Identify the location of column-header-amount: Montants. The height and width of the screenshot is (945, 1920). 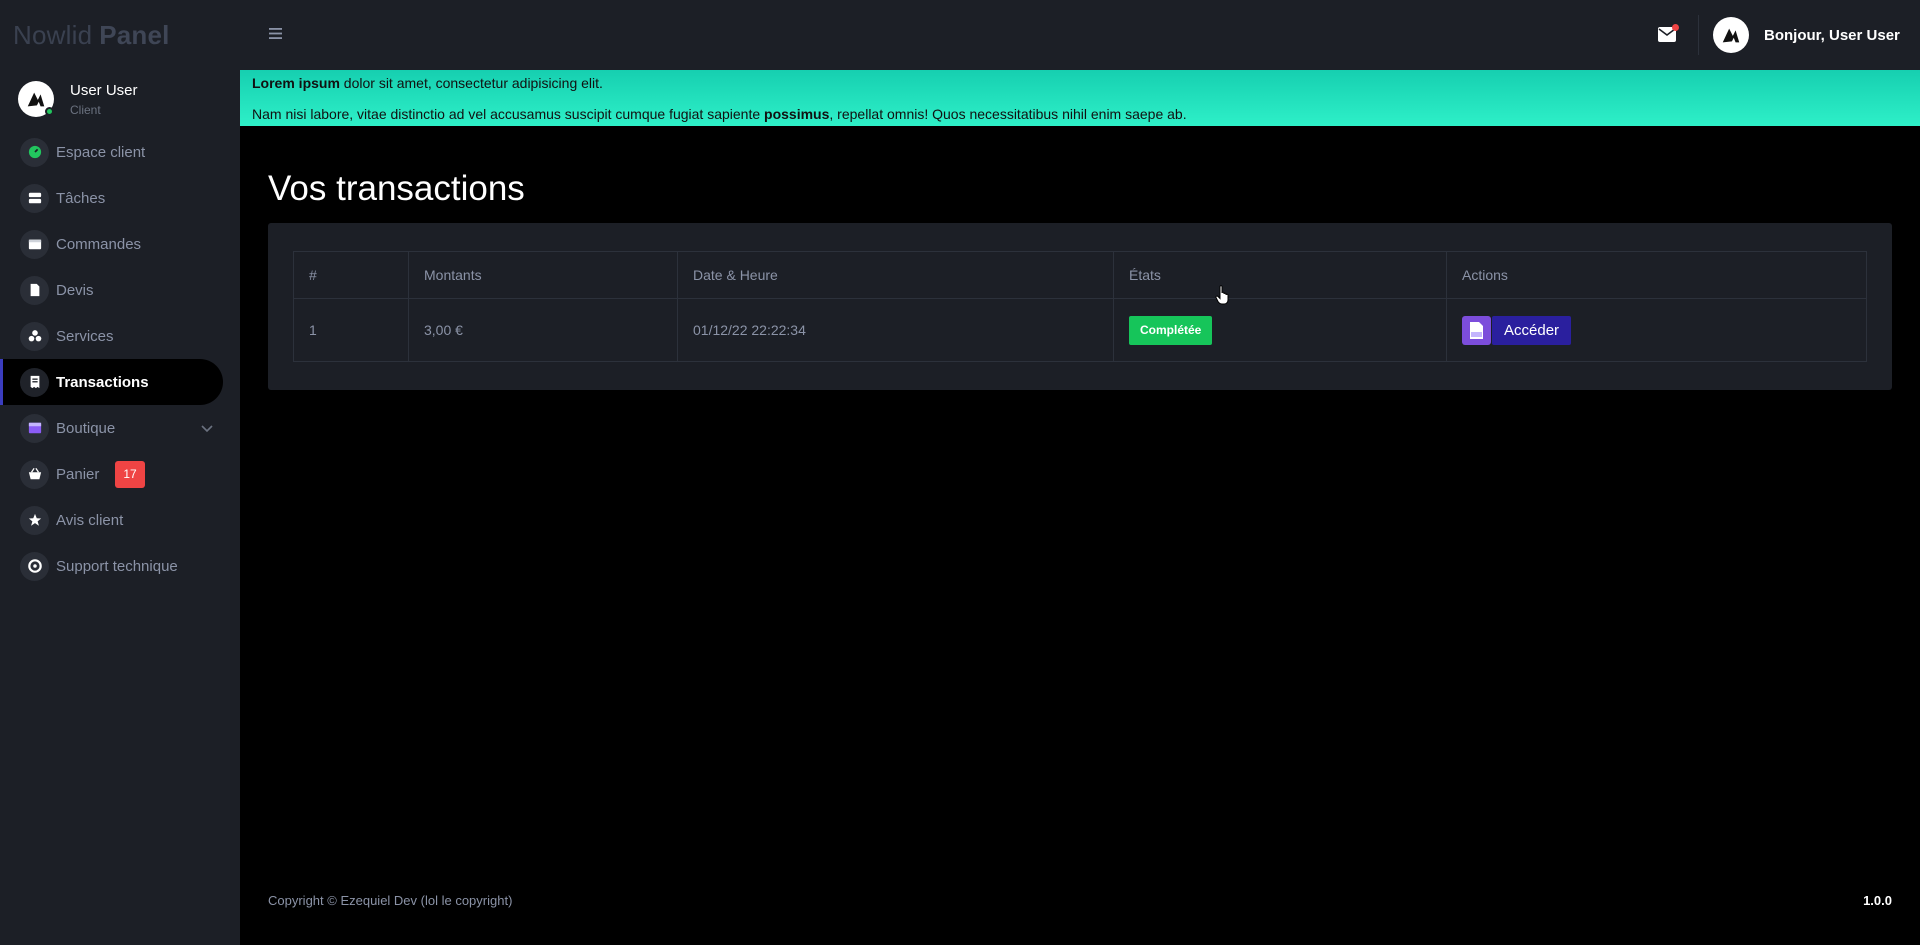
(543, 275).